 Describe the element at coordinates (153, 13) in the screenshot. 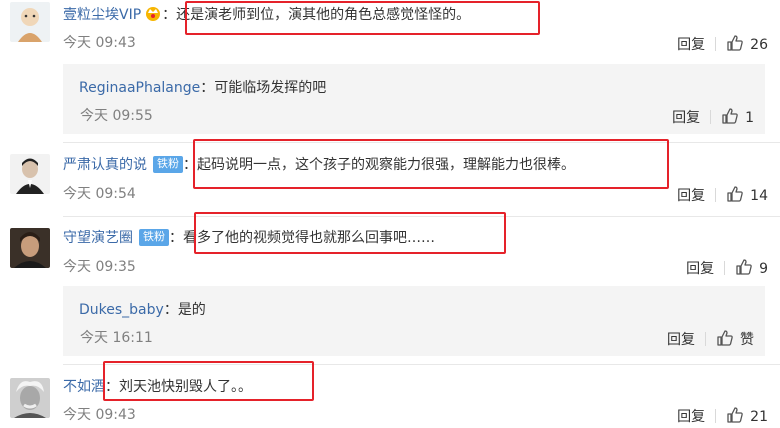

I see `vip-crown-icon` at that location.